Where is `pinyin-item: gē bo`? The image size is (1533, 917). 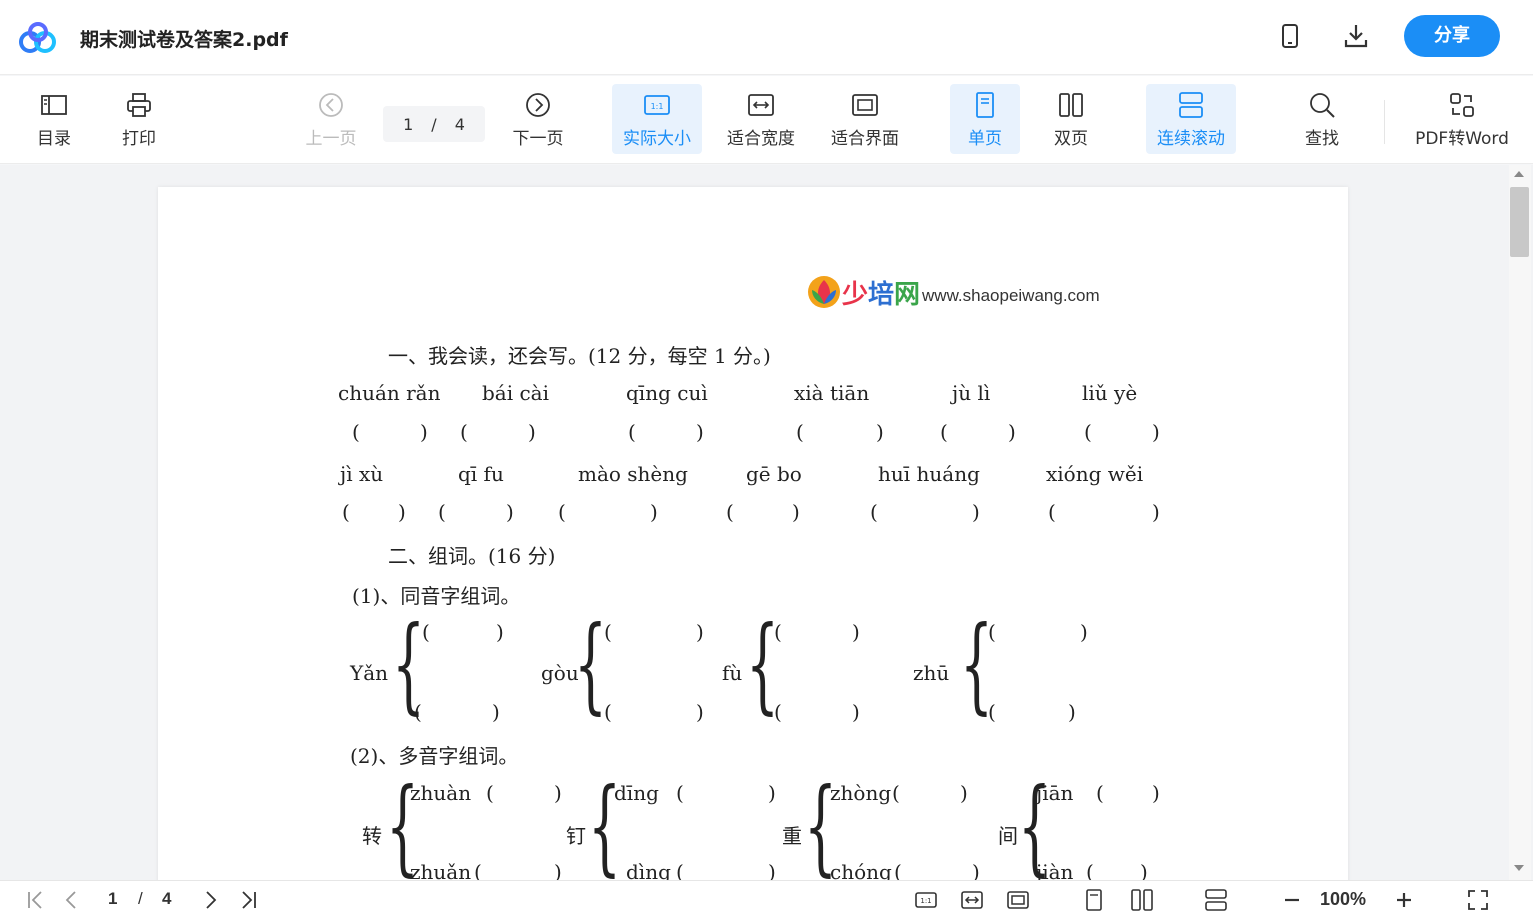
pinyin-item: gē bo is located at coordinates (774, 474).